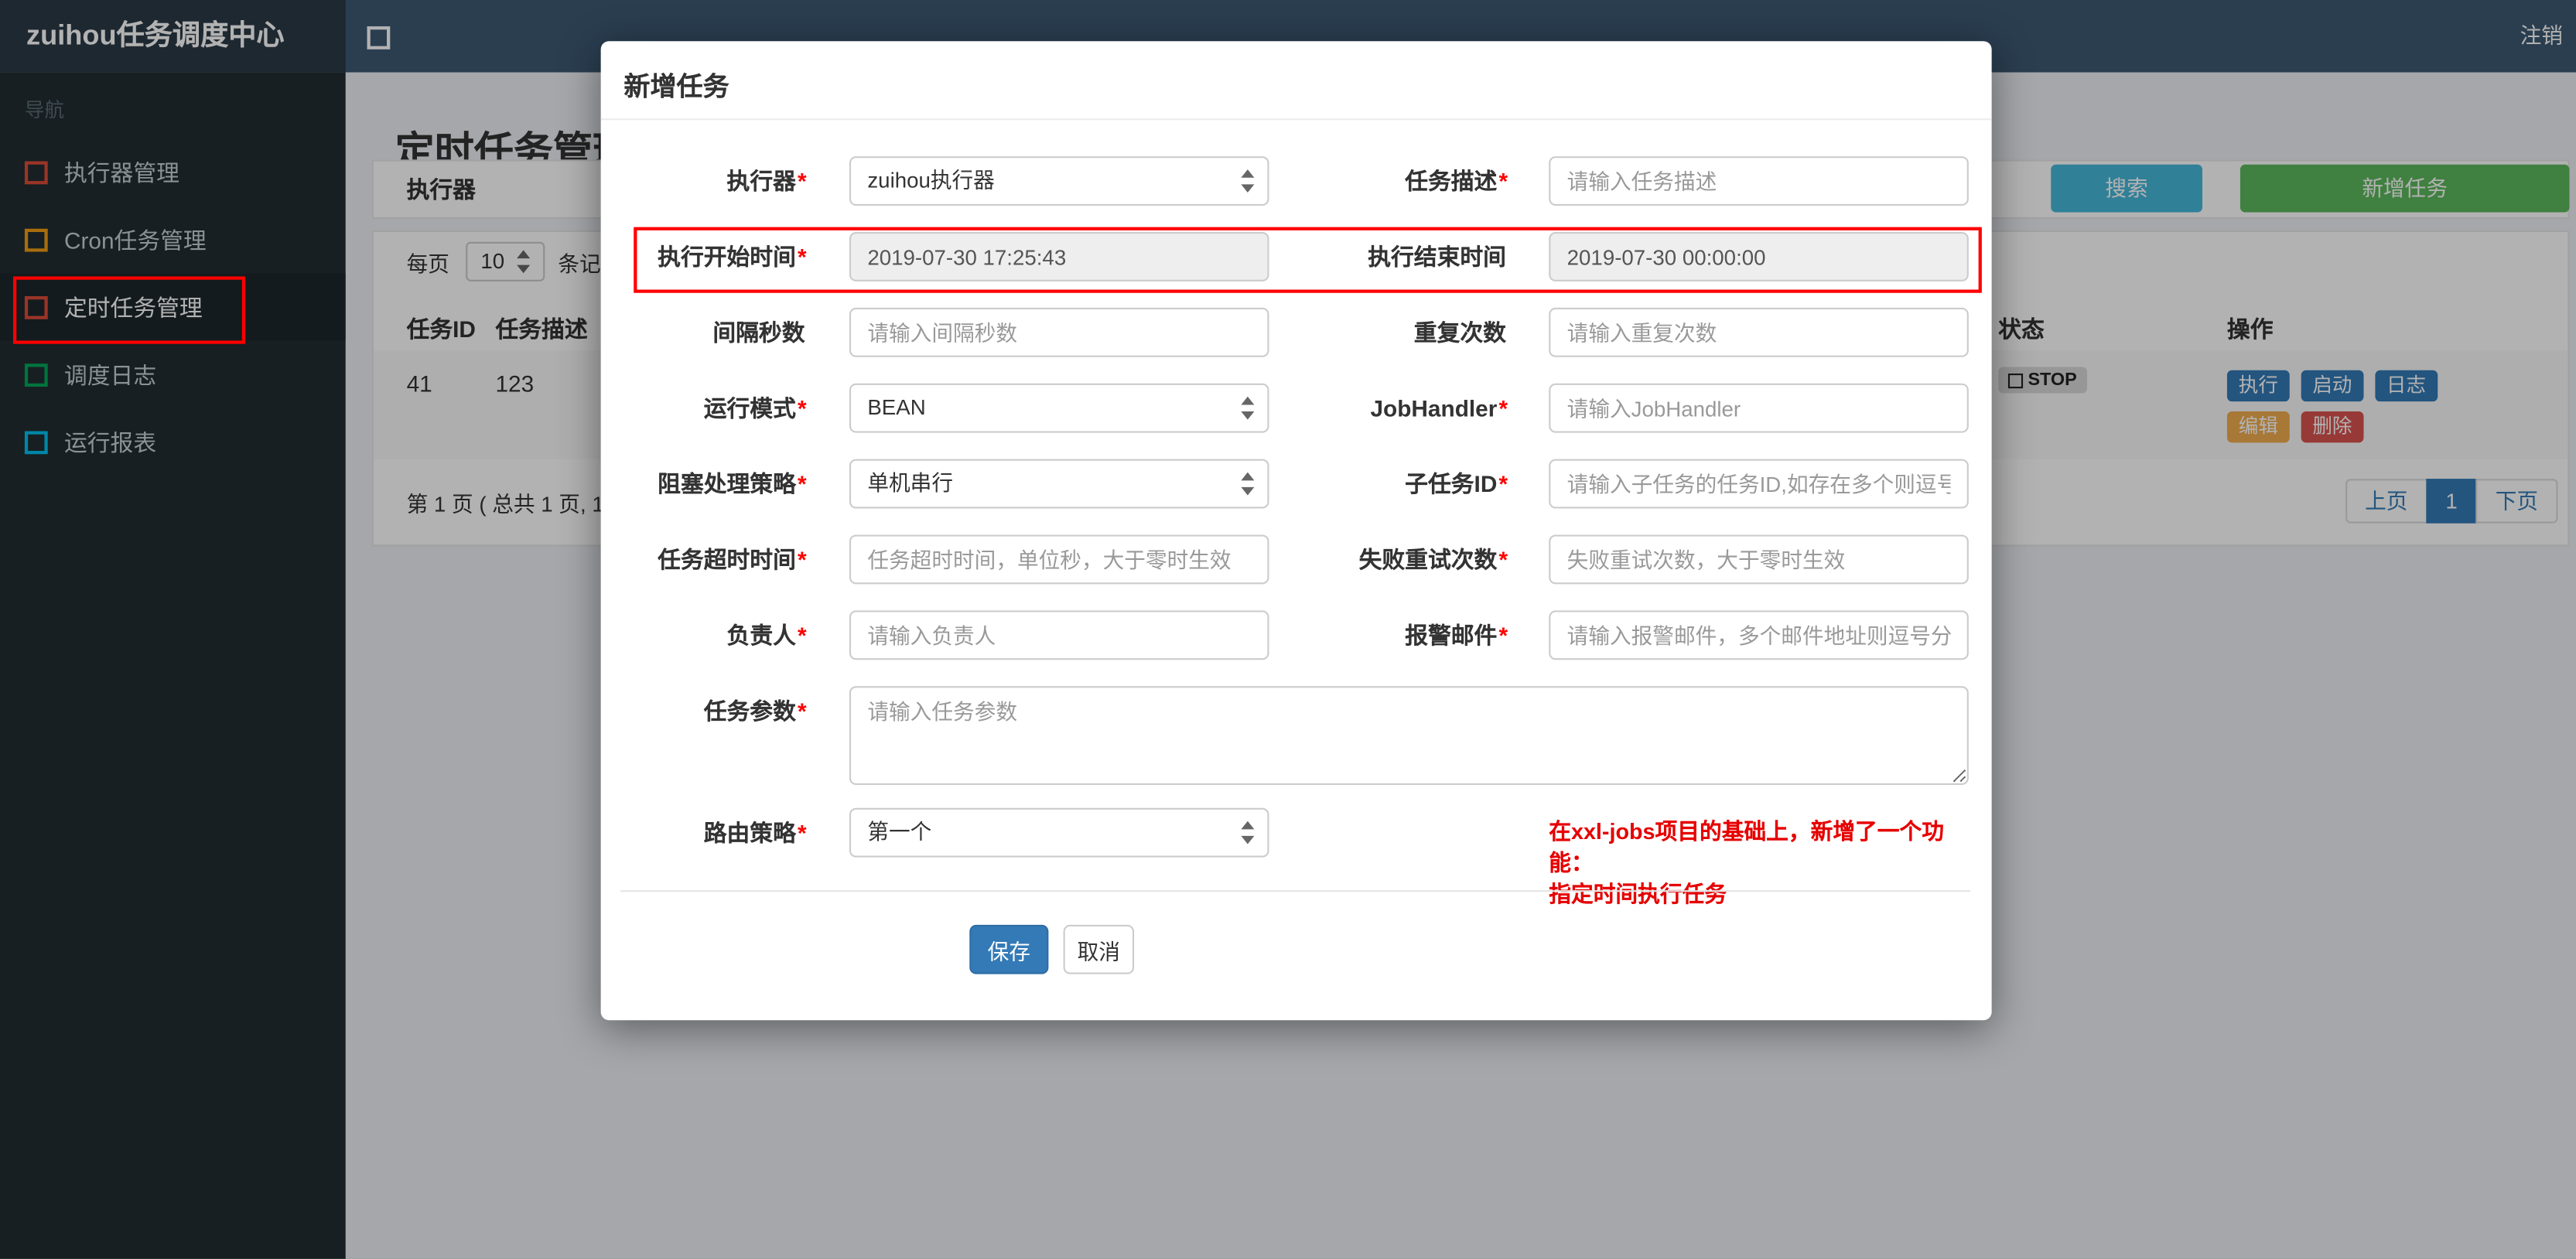 Image resolution: width=2576 pixels, height=1259 pixels. Describe the element at coordinates (766, 182) in the screenshot. I see `executor-label: 执行器 *` at that location.